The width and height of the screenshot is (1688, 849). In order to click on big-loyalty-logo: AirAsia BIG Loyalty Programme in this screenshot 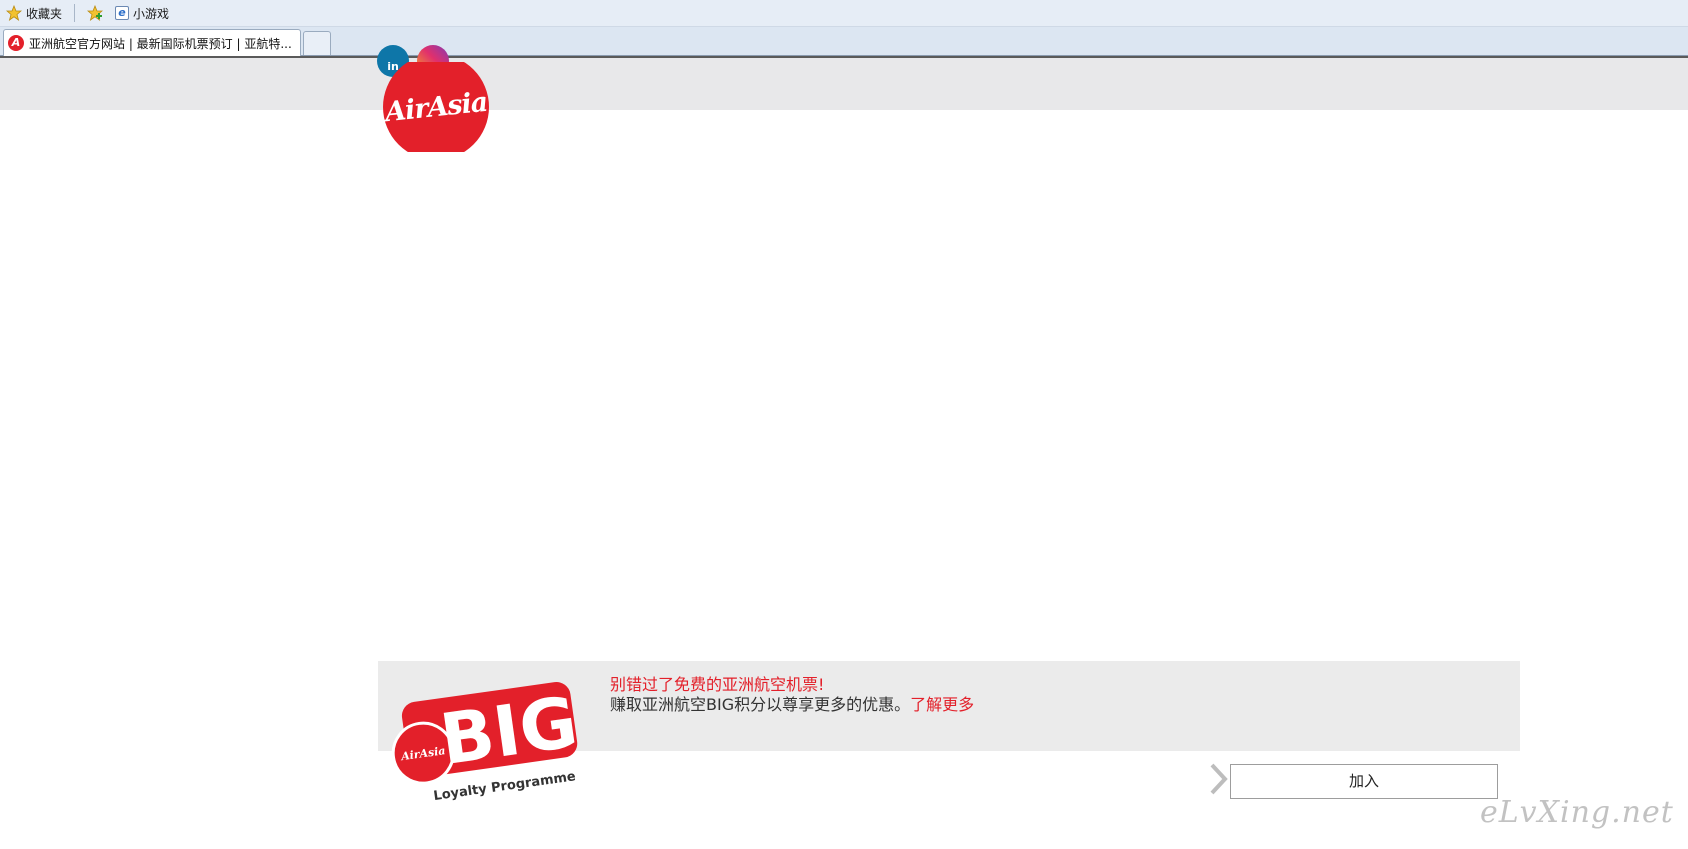, I will do `click(486, 742)`.